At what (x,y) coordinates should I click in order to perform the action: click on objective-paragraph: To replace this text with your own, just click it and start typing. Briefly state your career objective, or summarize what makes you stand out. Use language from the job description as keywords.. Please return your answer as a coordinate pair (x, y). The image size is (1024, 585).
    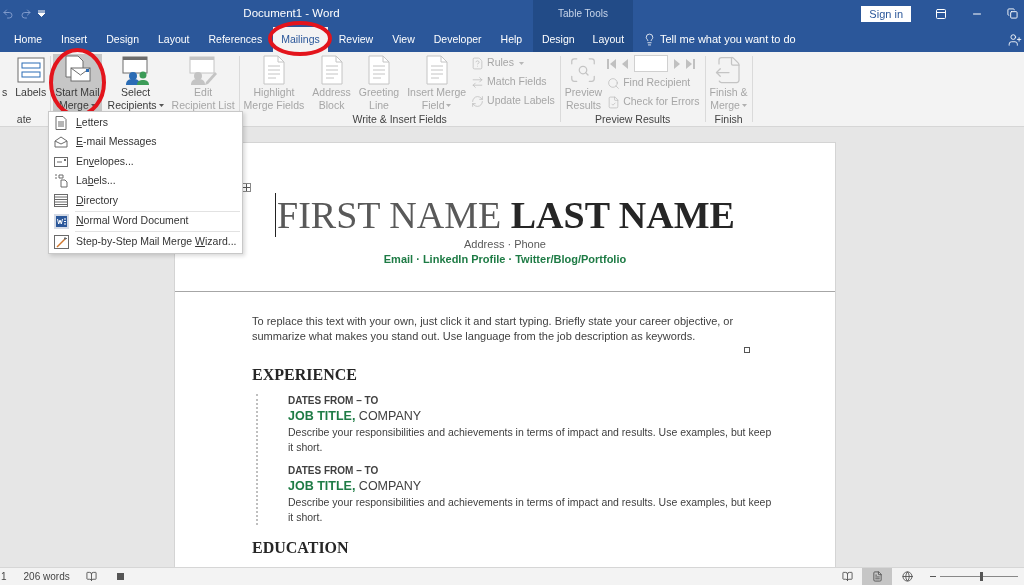
    Looking at the image, I should click on (493, 329).